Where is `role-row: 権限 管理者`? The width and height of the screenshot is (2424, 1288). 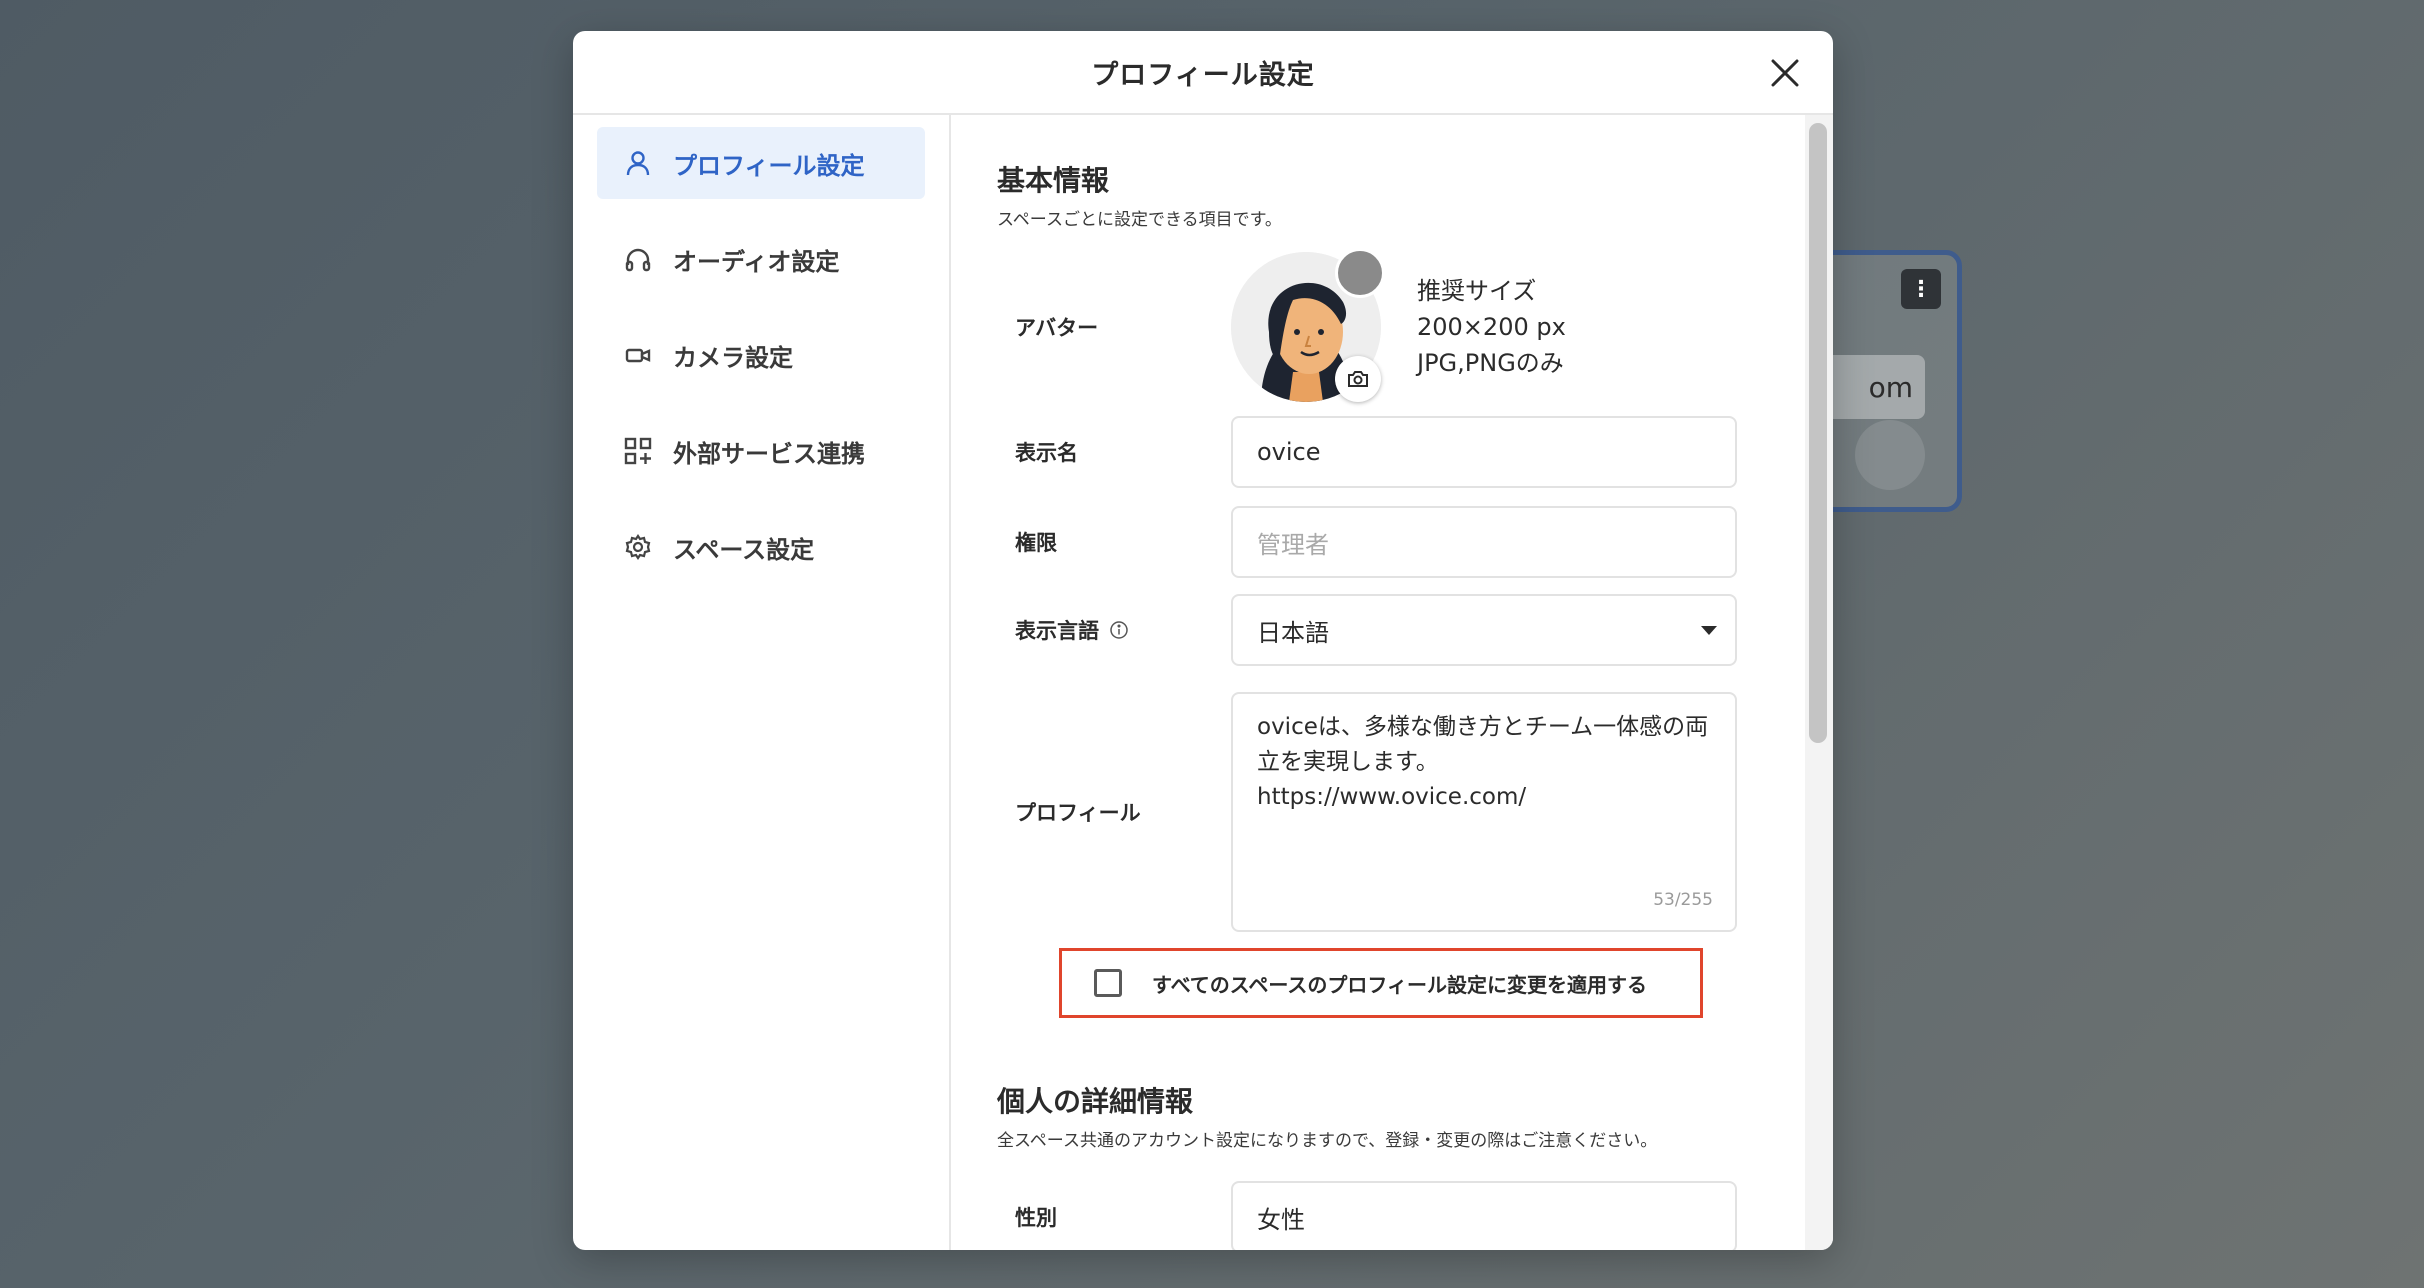 role-row: 権限 管理者 is located at coordinates (1377, 542).